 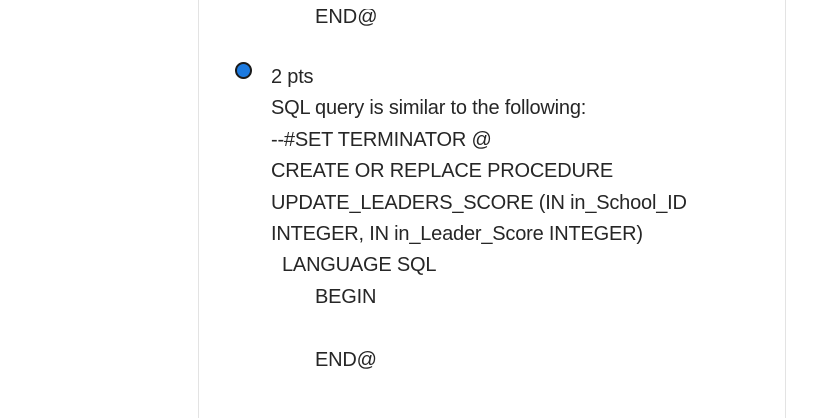 I want to click on code-line: LANGUAGE SQL, so click(x=359, y=265).